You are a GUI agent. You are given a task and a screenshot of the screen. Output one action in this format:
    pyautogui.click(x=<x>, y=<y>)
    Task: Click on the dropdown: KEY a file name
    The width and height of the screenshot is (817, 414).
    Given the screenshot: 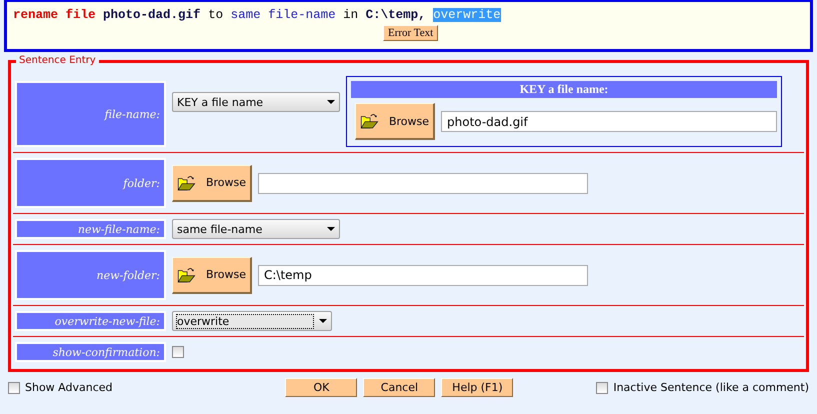 What is the action you would take?
    pyautogui.click(x=256, y=102)
    